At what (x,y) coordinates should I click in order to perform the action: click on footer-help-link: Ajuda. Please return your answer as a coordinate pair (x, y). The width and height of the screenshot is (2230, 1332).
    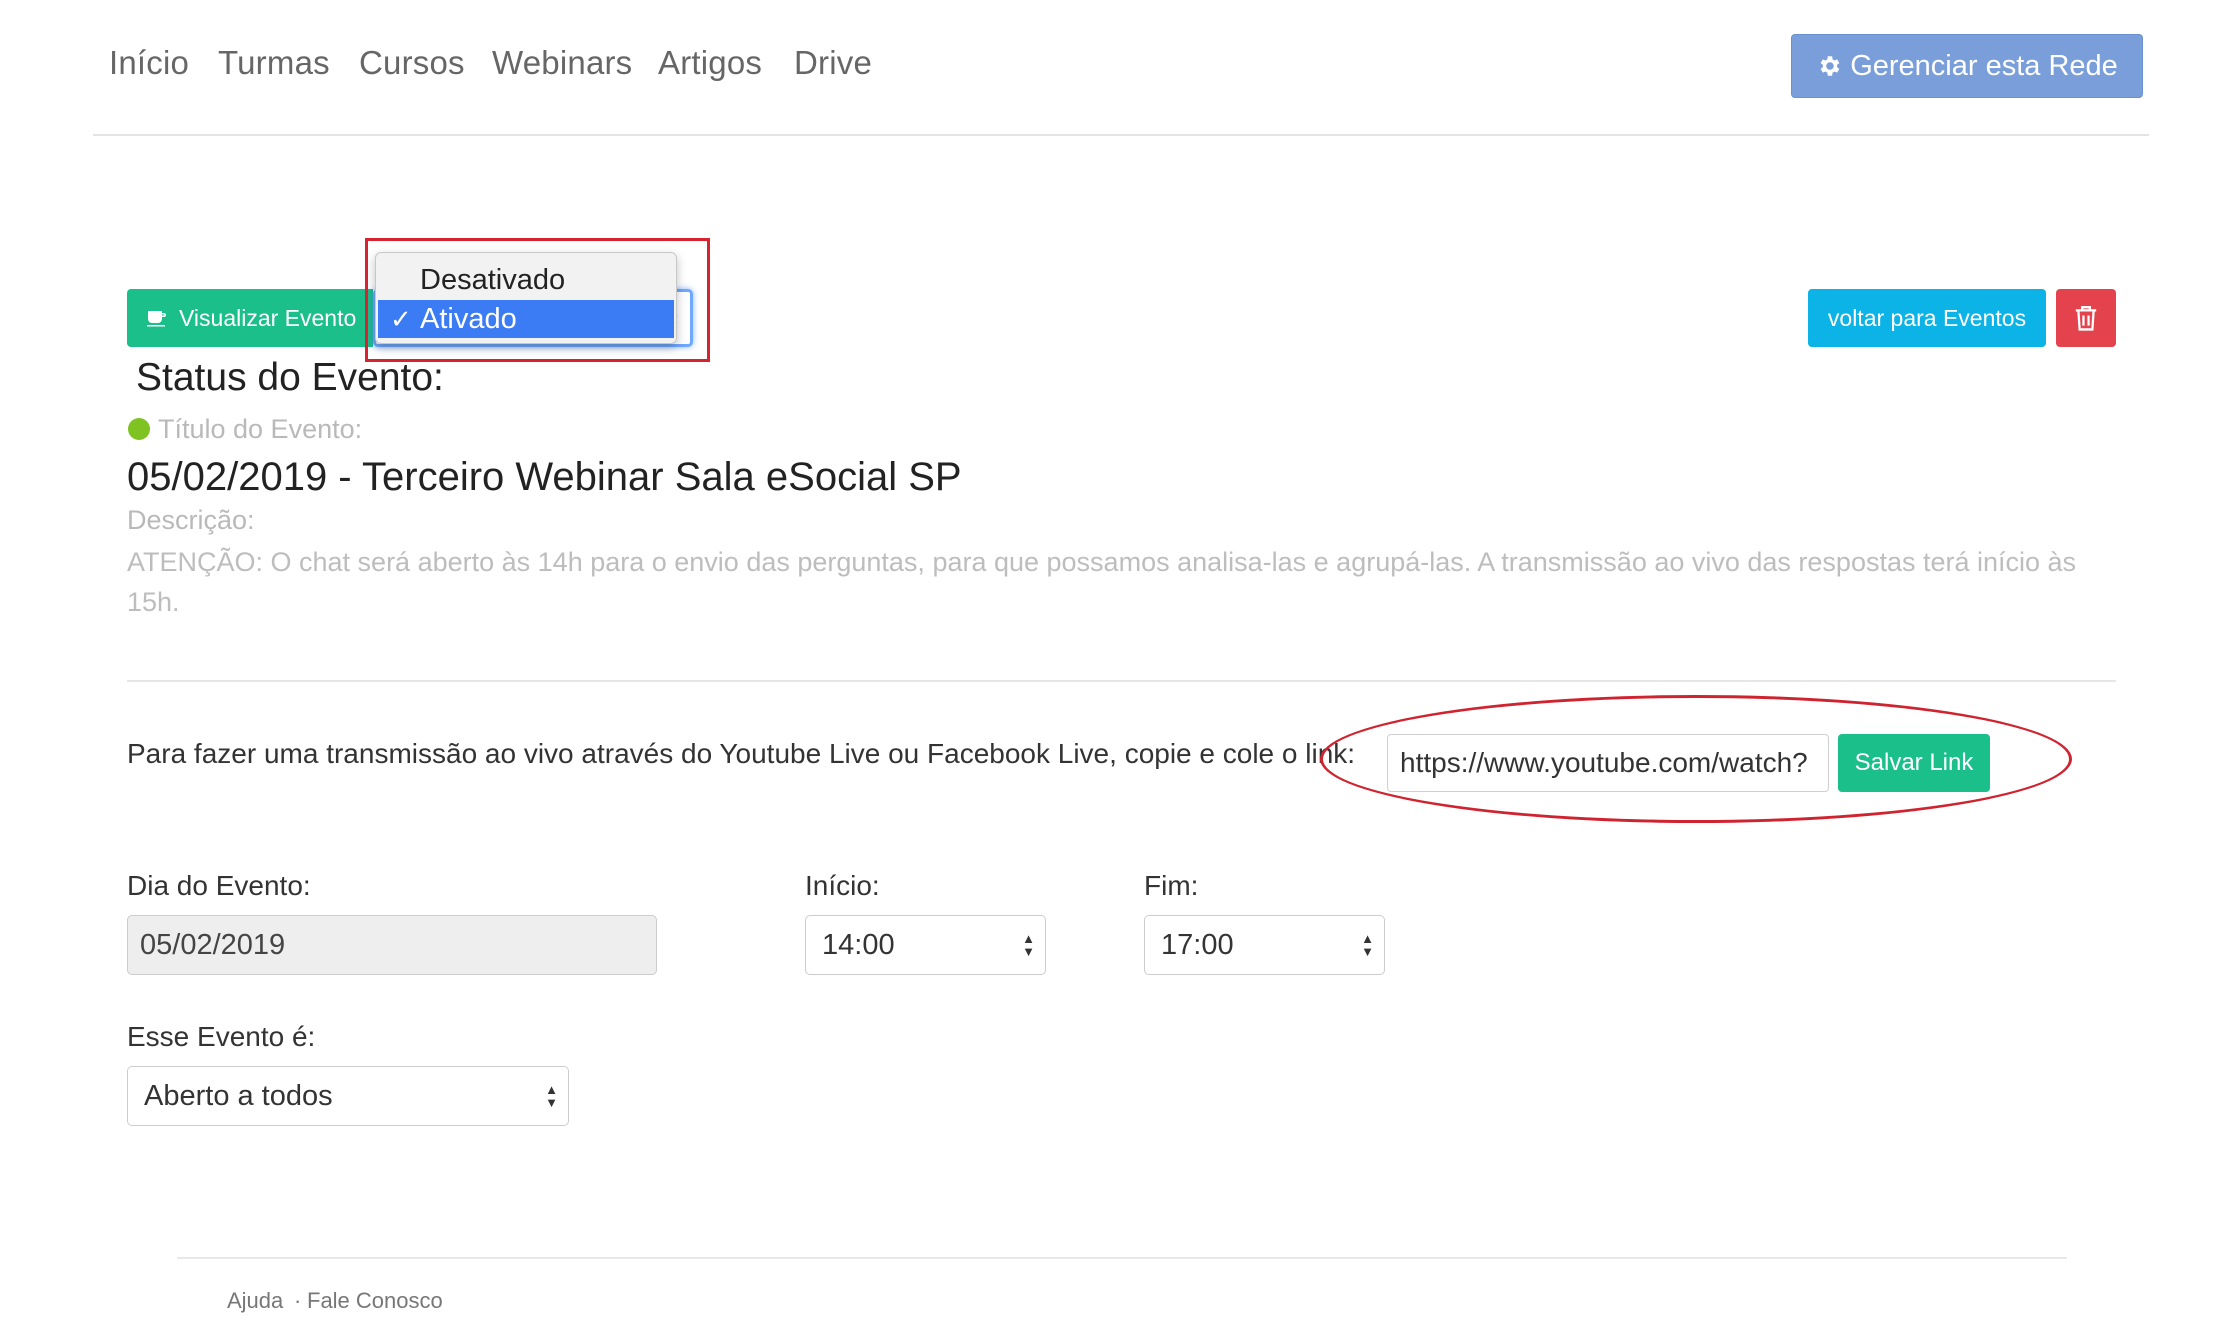
    Looking at the image, I should click on (255, 1301).